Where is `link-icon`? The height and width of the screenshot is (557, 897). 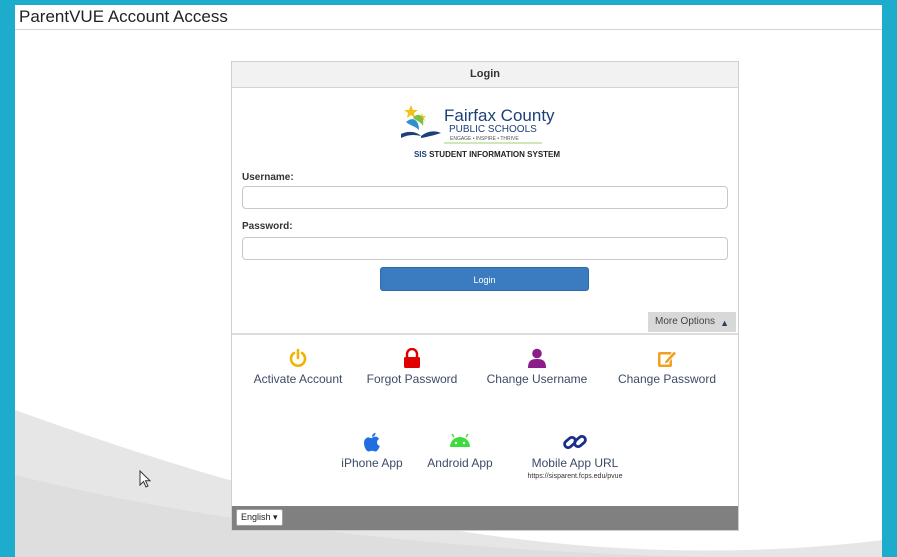
link-icon is located at coordinates (575, 442).